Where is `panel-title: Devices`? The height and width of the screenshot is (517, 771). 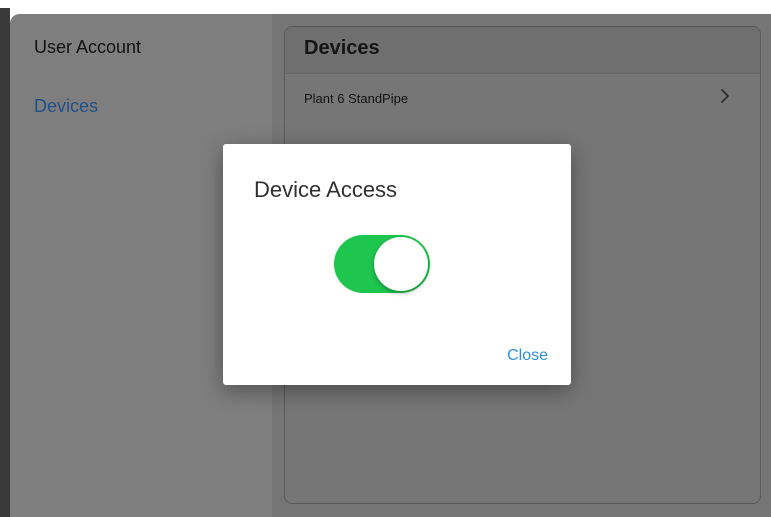
panel-title: Devices is located at coordinates (342, 48).